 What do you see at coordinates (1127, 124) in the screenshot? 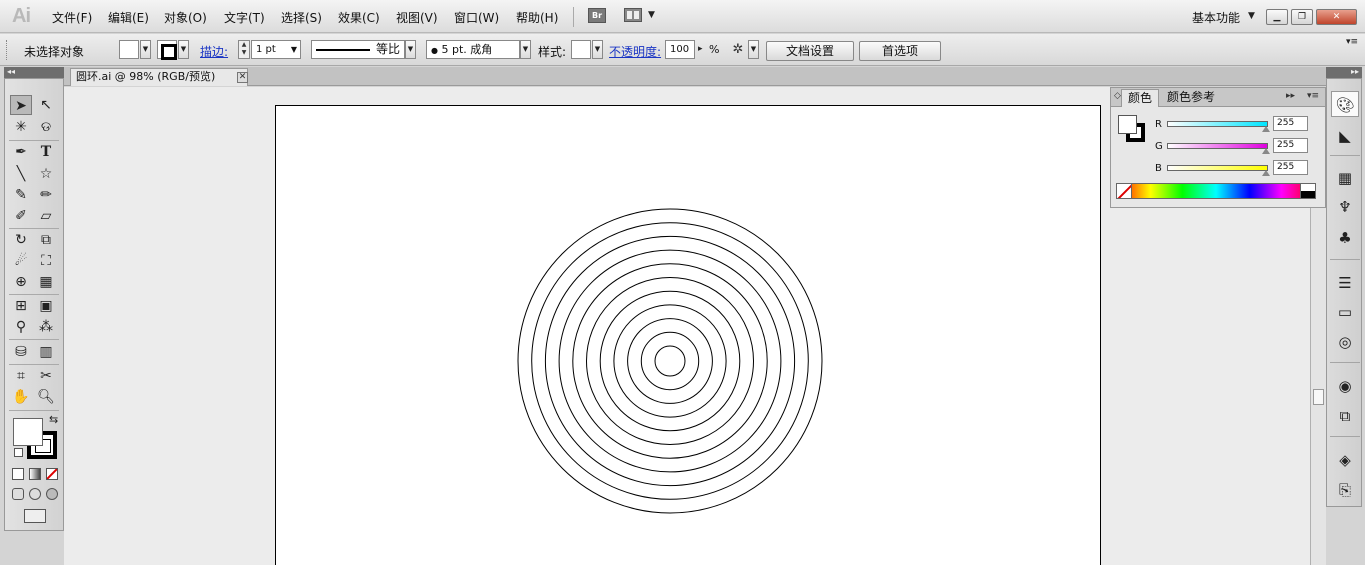
I see `panel-fill-swatch` at bounding box center [1127, 124].